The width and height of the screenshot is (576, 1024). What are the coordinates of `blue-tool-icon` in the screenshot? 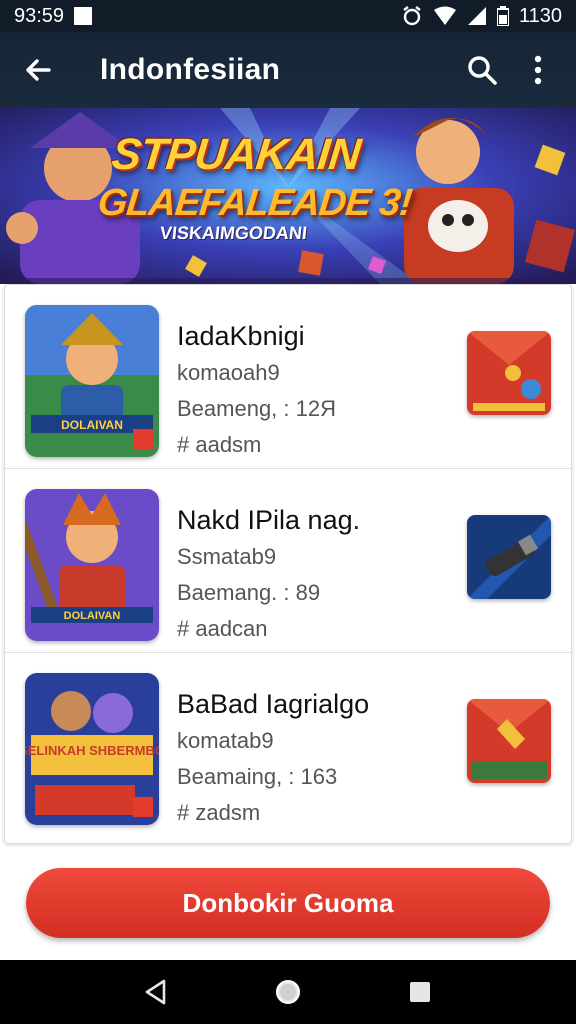 It's located at (509, 557).